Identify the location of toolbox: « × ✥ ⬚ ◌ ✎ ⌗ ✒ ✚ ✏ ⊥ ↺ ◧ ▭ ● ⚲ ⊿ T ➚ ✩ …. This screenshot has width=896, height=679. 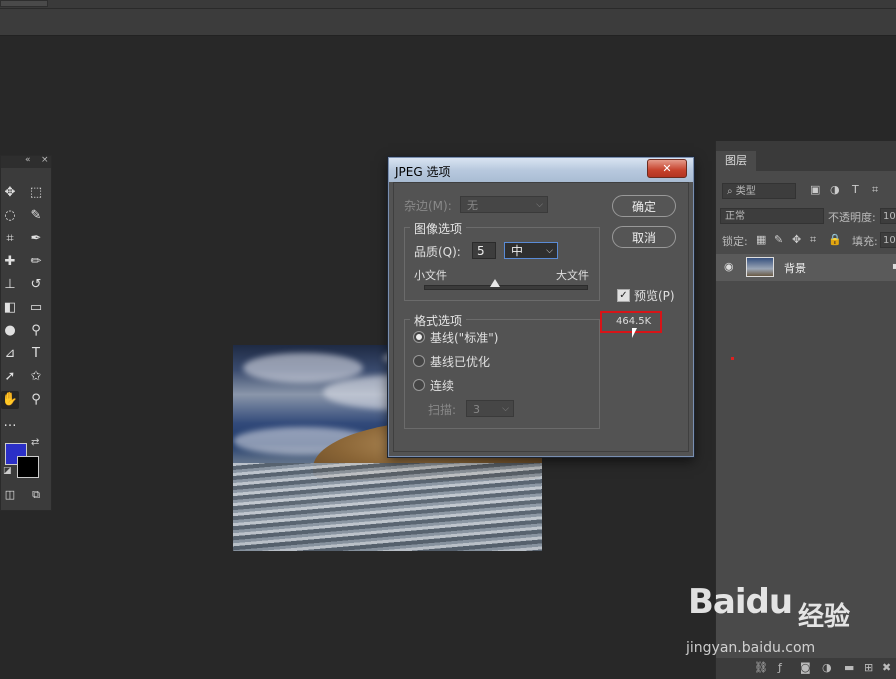
(26, 333).